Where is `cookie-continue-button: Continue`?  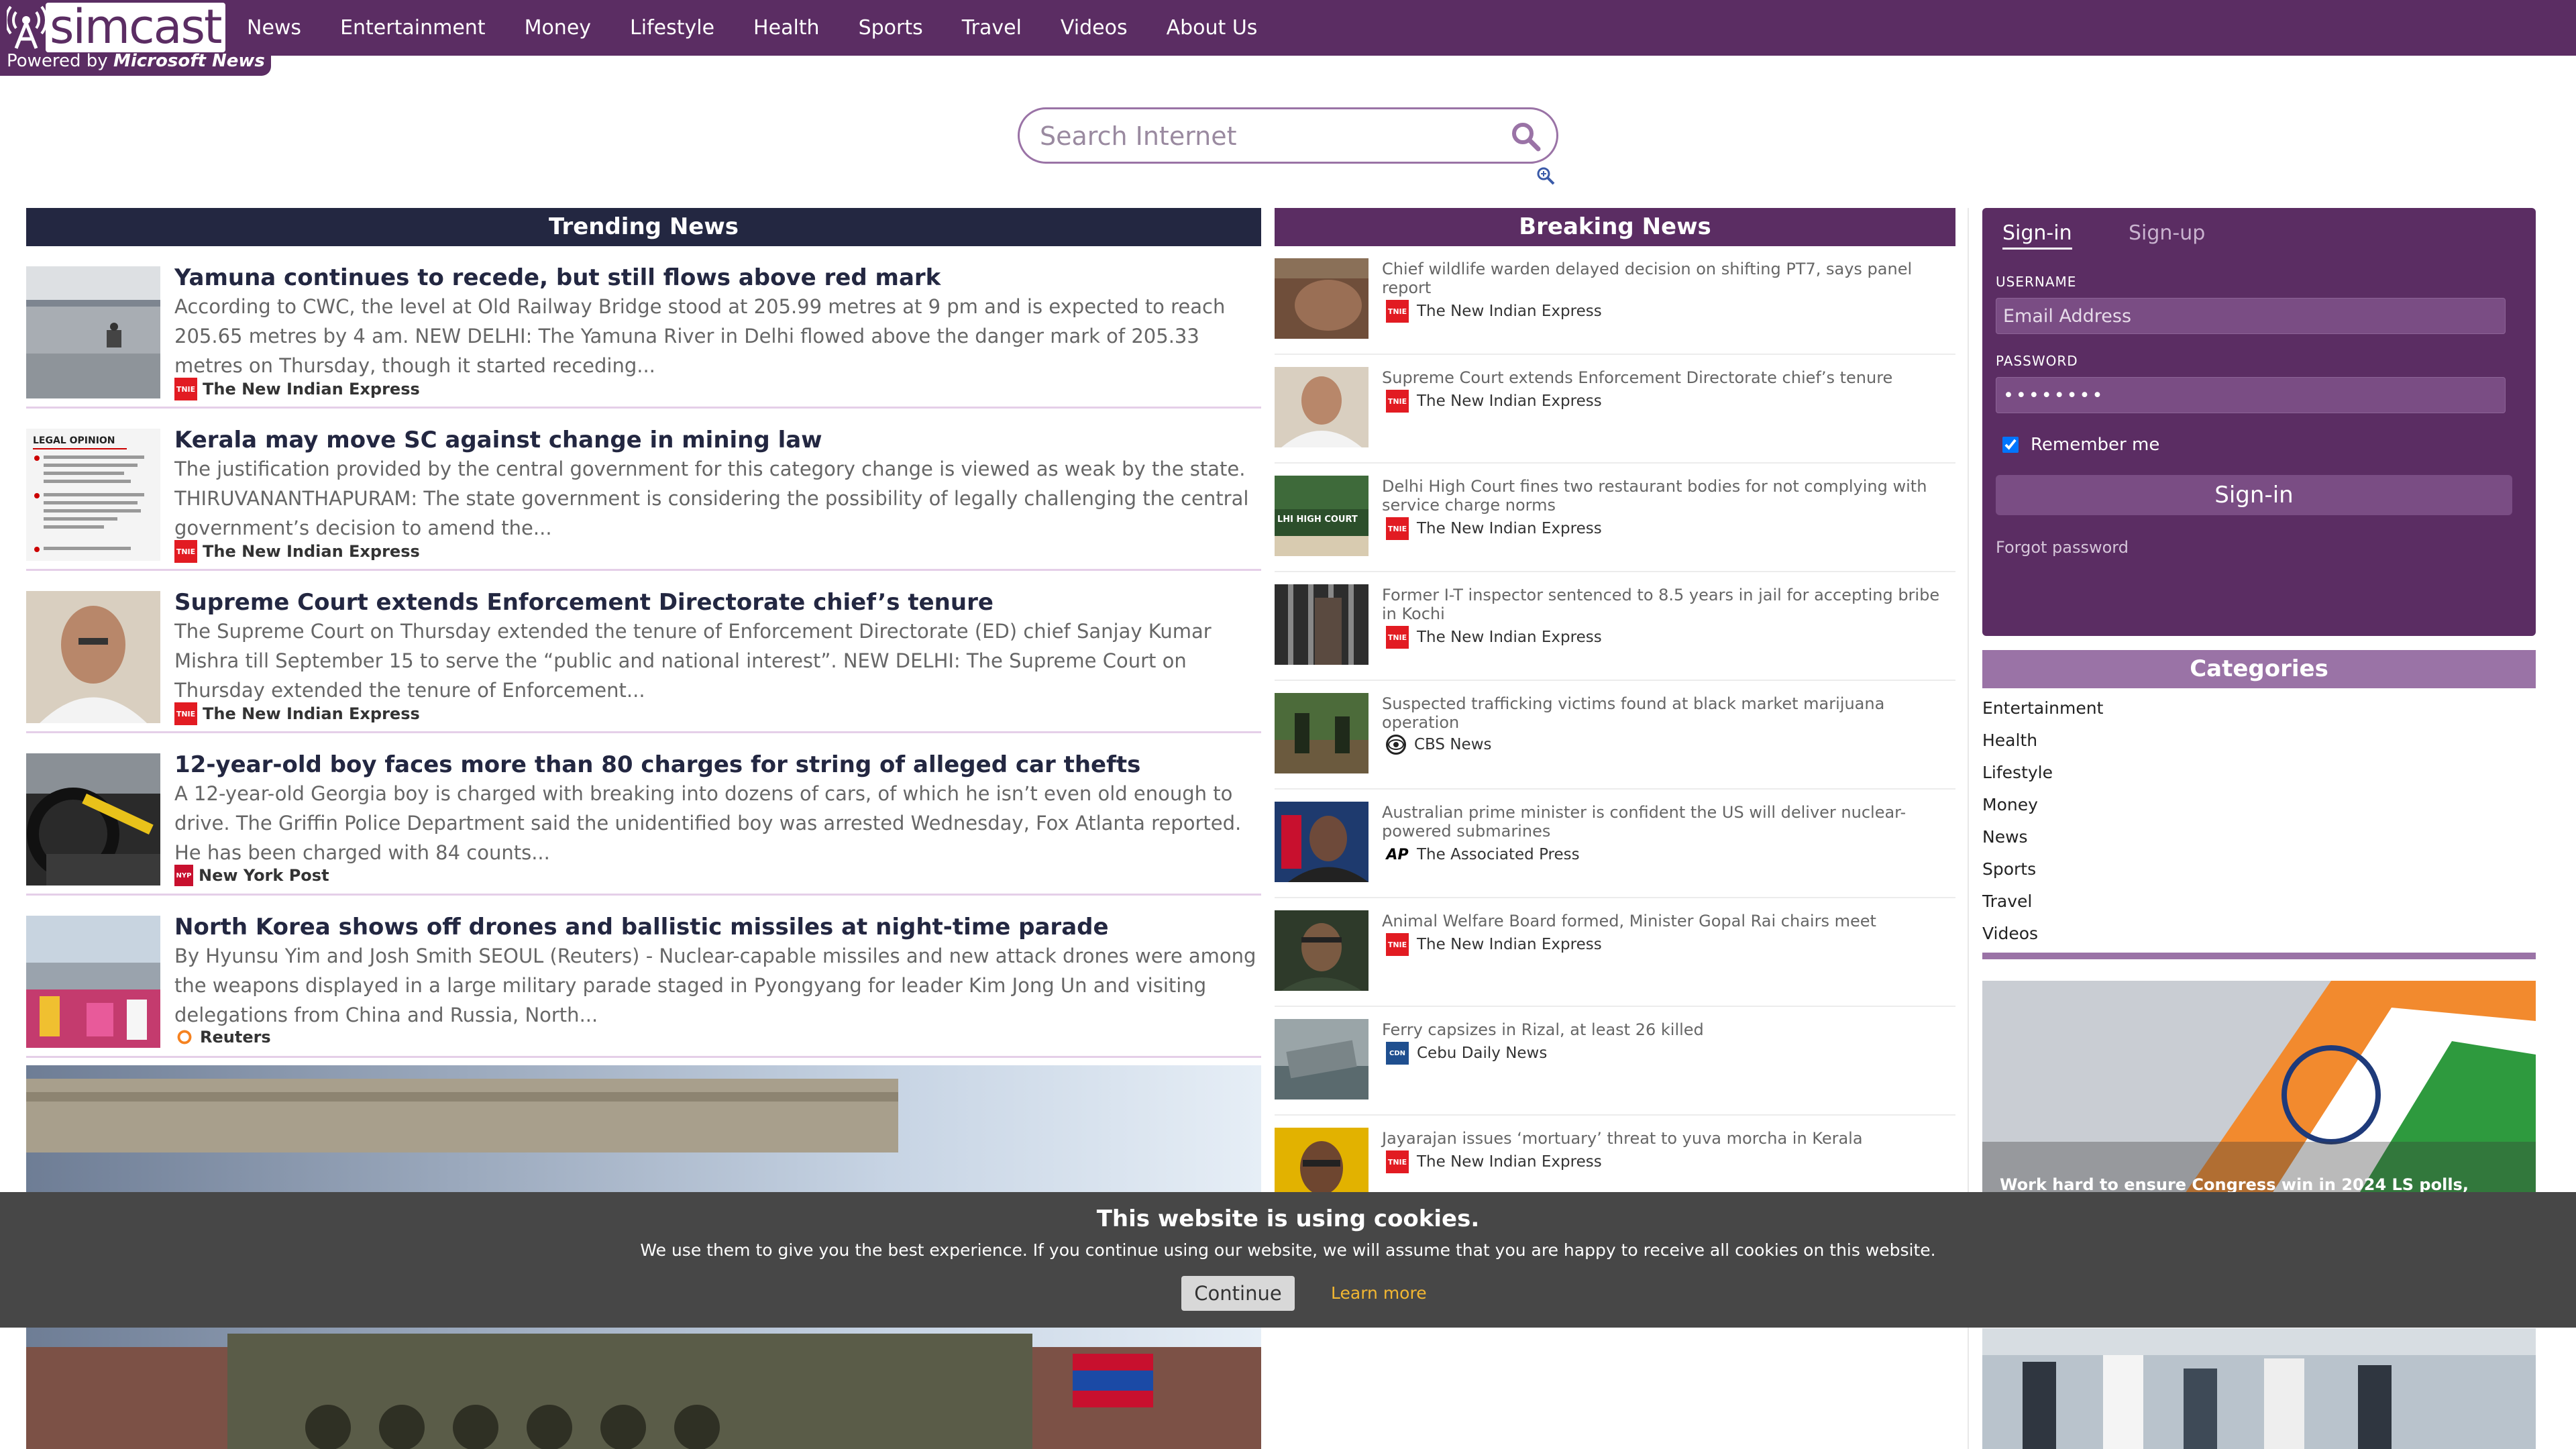 cookie-continue-button: Continue is located at coordinates (1238, 1293).